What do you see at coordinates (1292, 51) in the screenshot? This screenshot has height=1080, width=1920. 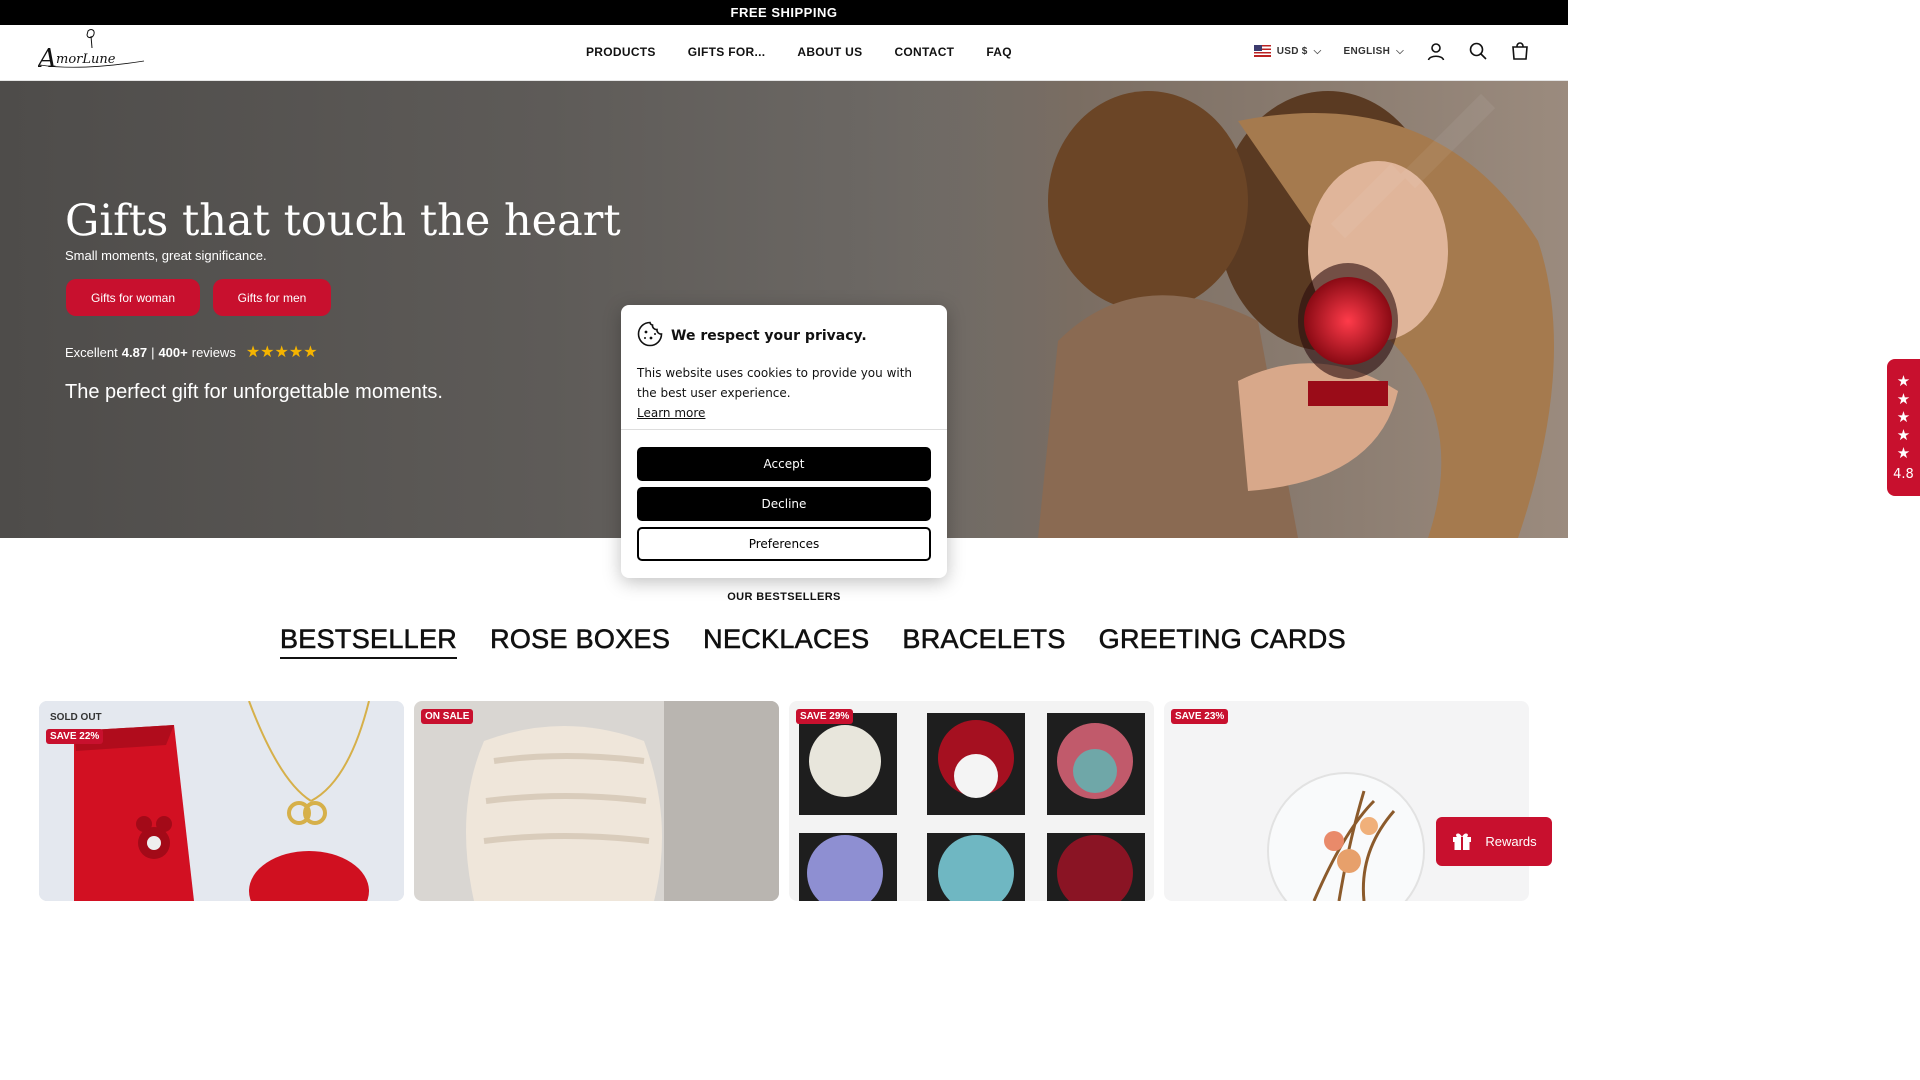 I see `currency-label: USD $` at bounding box center [1292, 51].